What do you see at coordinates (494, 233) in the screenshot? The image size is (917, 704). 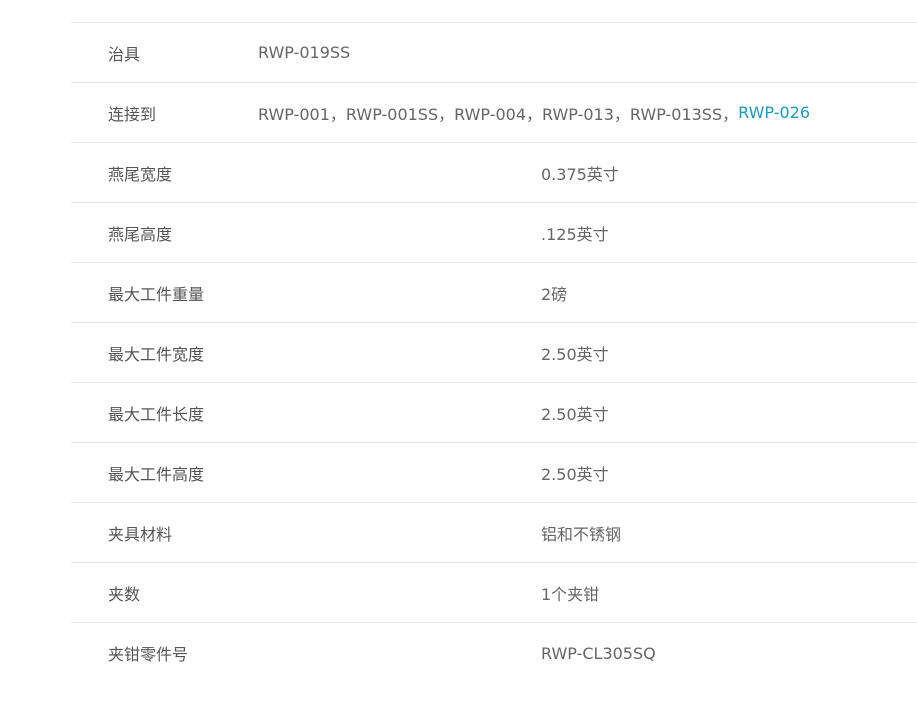 I see `spec-row-dovetail-height: 燕尾高度 .125英寸` at bounding box center [494, 233].